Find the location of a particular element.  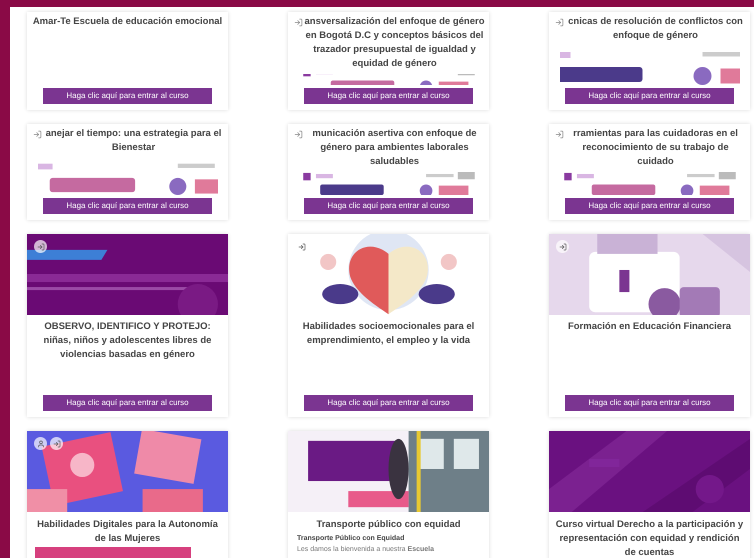

course-title: Transporte público con equidad is located at coordinates (388, 525).